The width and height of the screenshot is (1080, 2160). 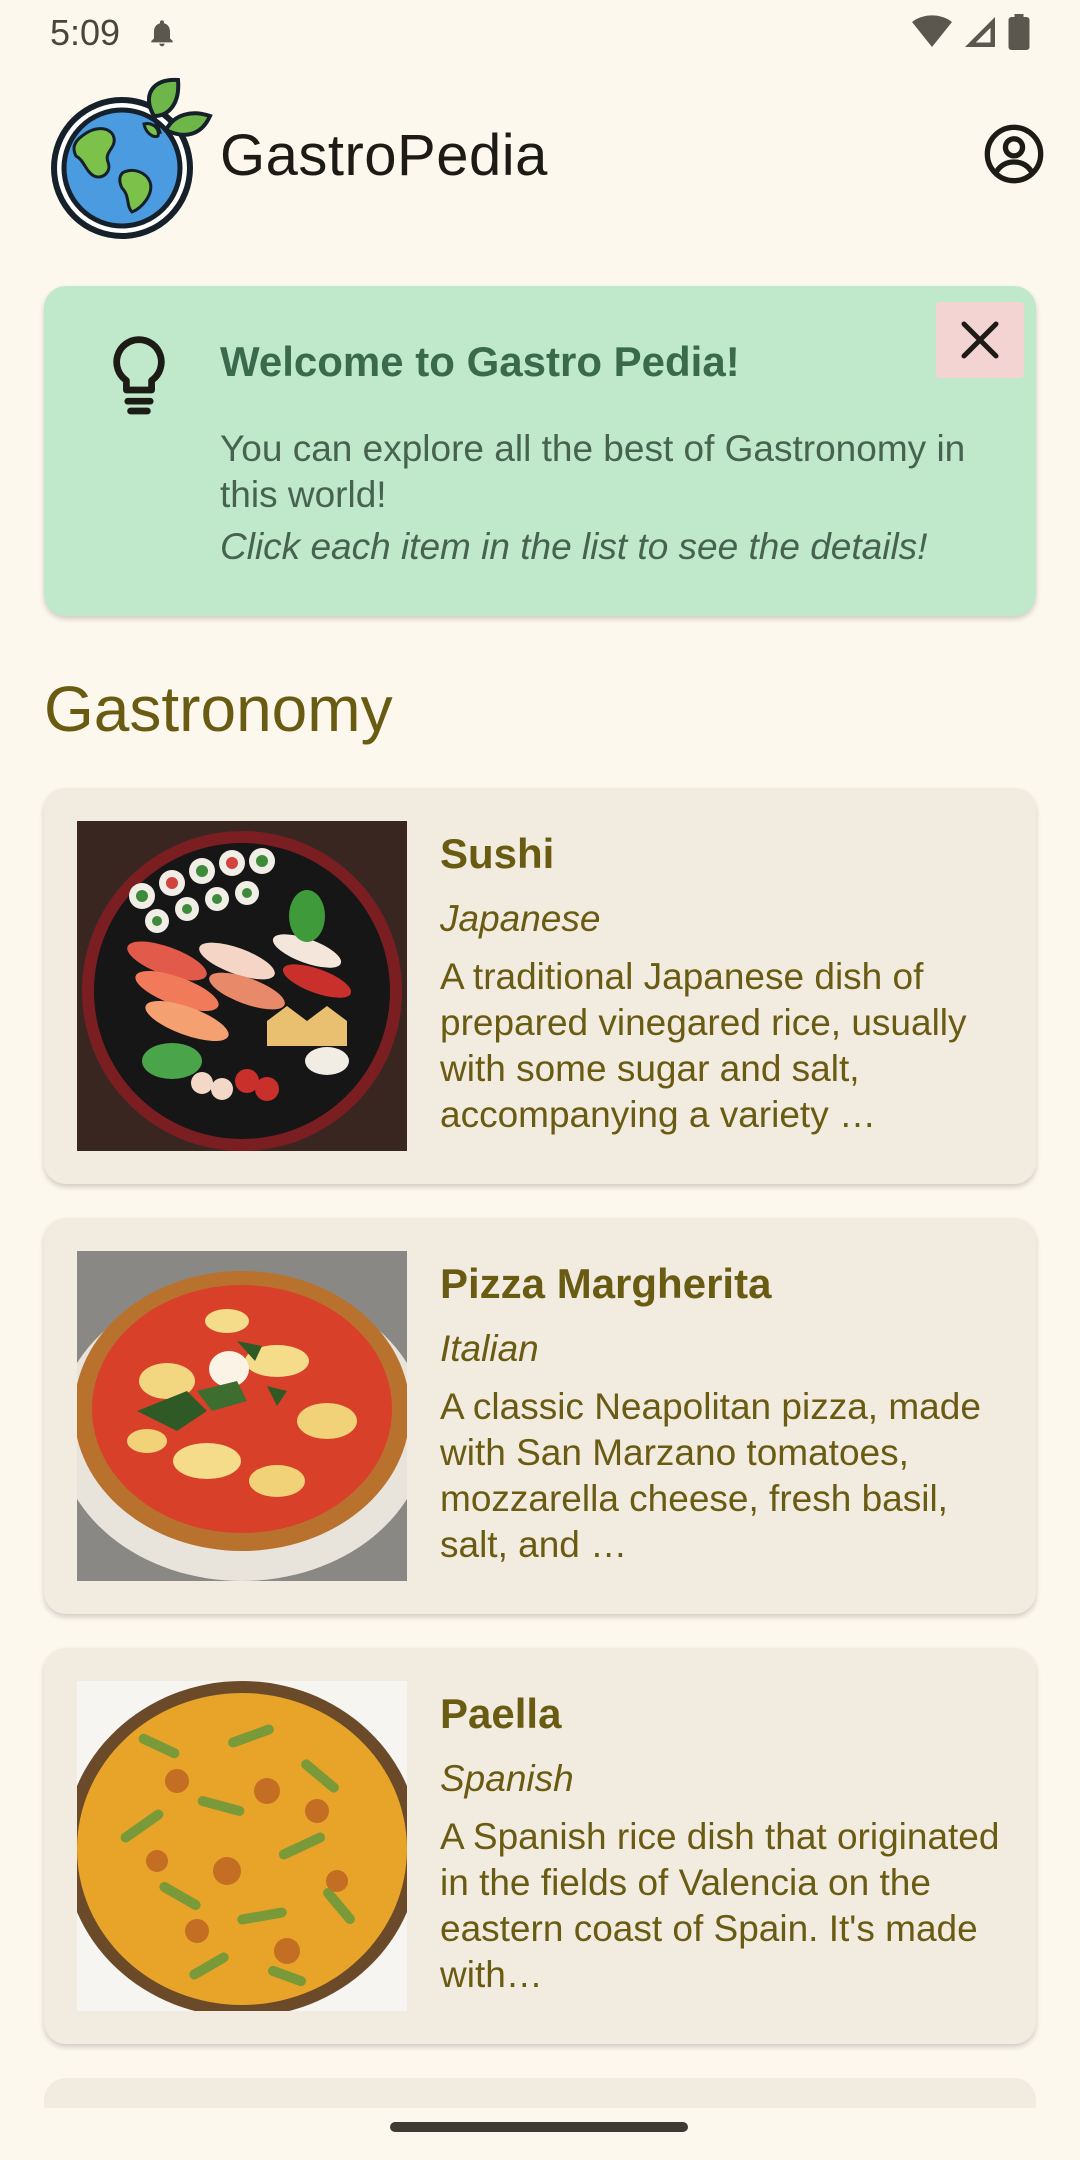 What do you see at coordinates (162, 33) in the screenshot?
I see `bell-icon` at bounding box center [162, 33].